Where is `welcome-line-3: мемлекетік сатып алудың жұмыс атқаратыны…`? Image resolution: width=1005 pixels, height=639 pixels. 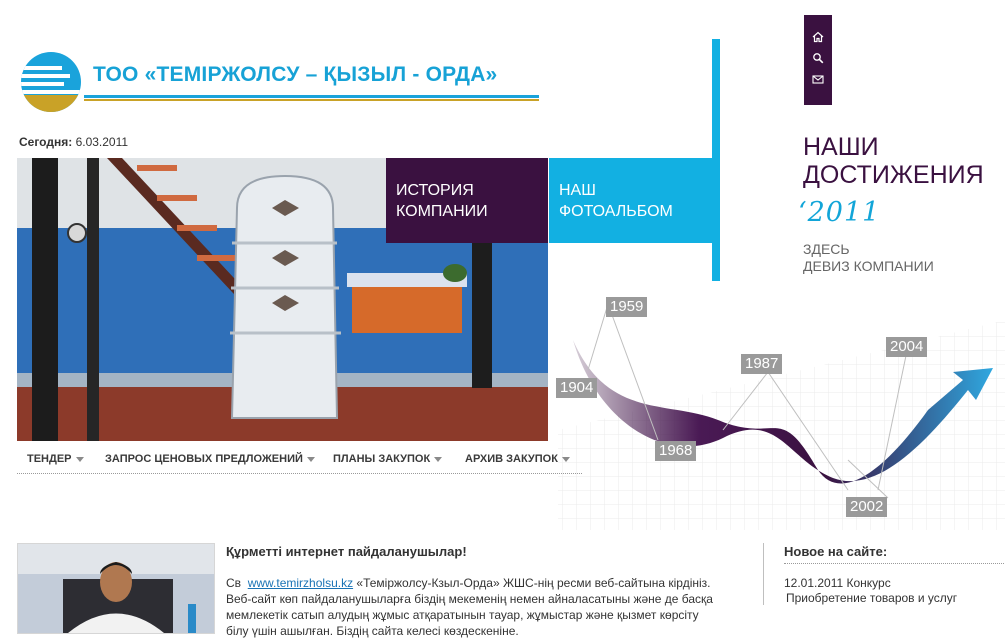 welcome-line-3: мемлекетік сатып алудың жұмыс атқаратыны… is located at coordinates (462, 615).